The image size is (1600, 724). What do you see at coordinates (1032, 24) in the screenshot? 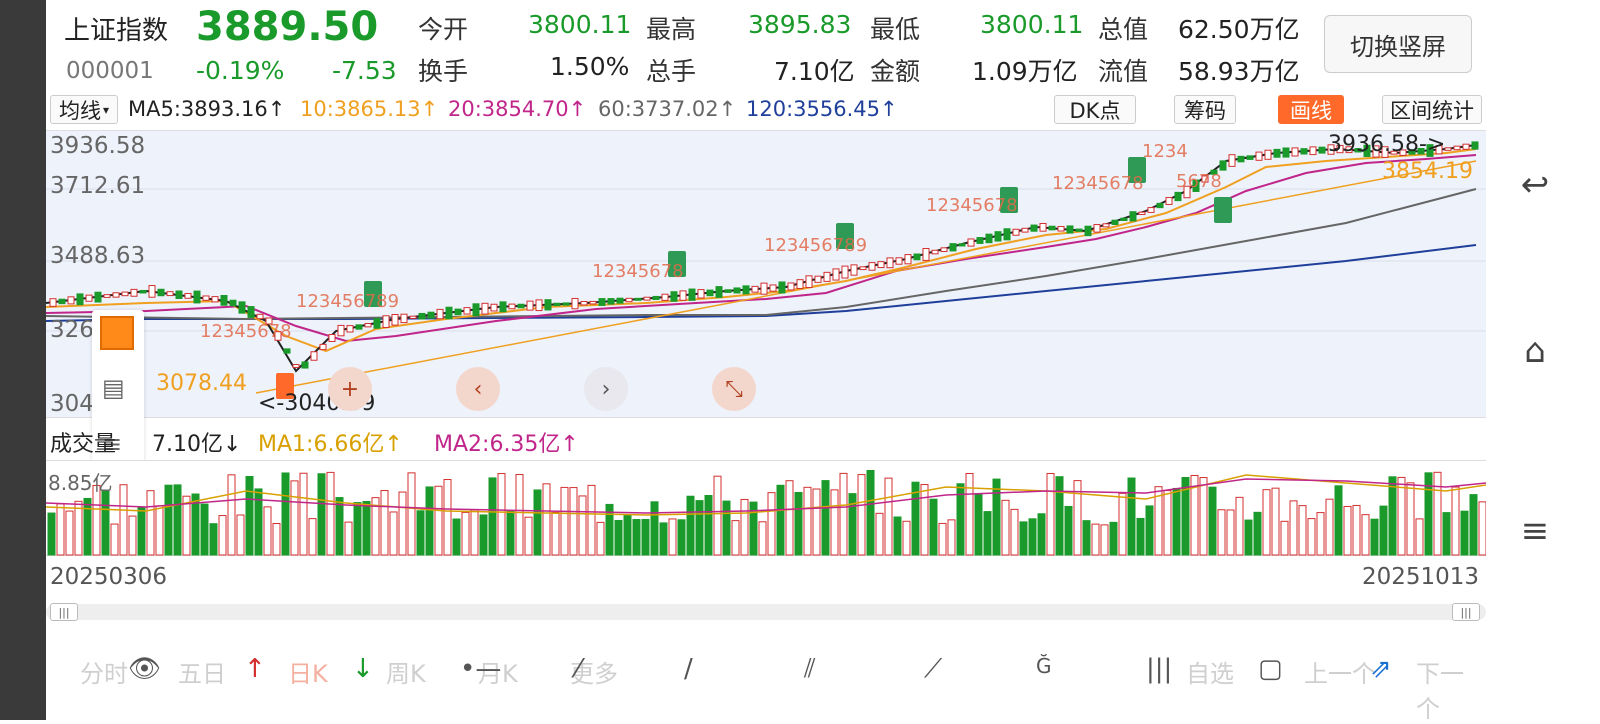
I see `low-value: 3800.11` at bounding box center [1032, 24].